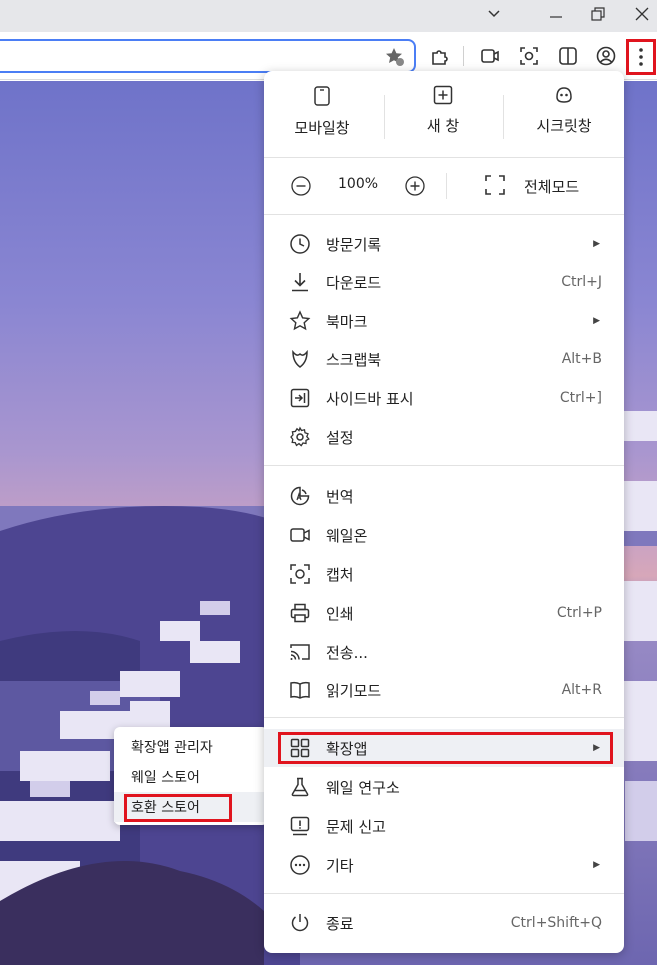  I want to click on sidebar-icon, so click(300, 398).